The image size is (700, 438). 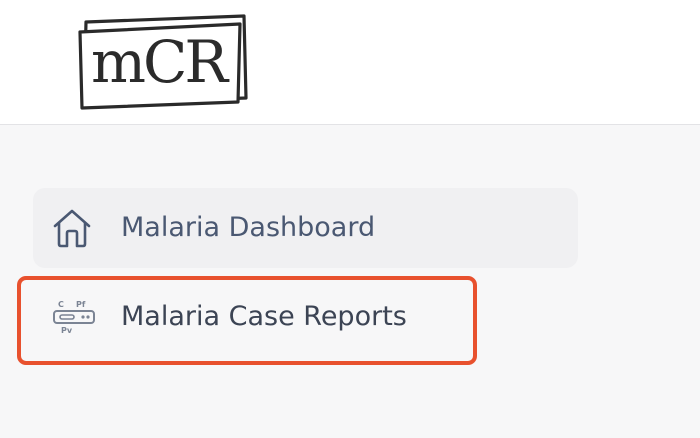 What do you see at coordinates (67, 330) in the screenshot?
I see `svg-text: Pv` at bounding box center [67, 330].